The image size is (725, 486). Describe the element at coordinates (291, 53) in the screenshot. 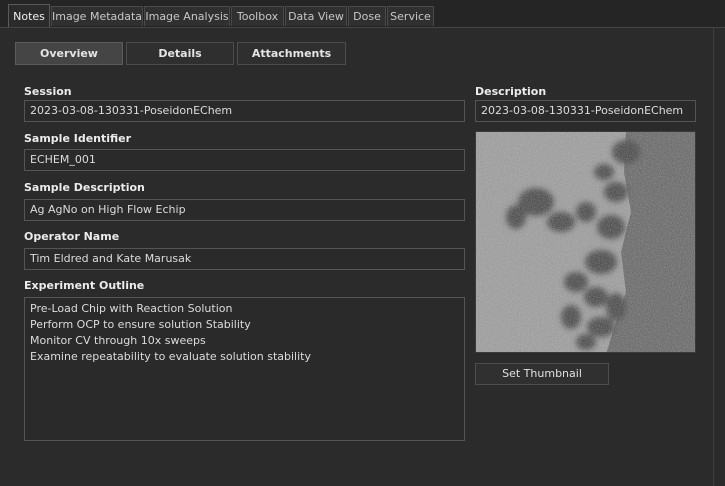

I see `subtab-attachments: Attachments` at that location.